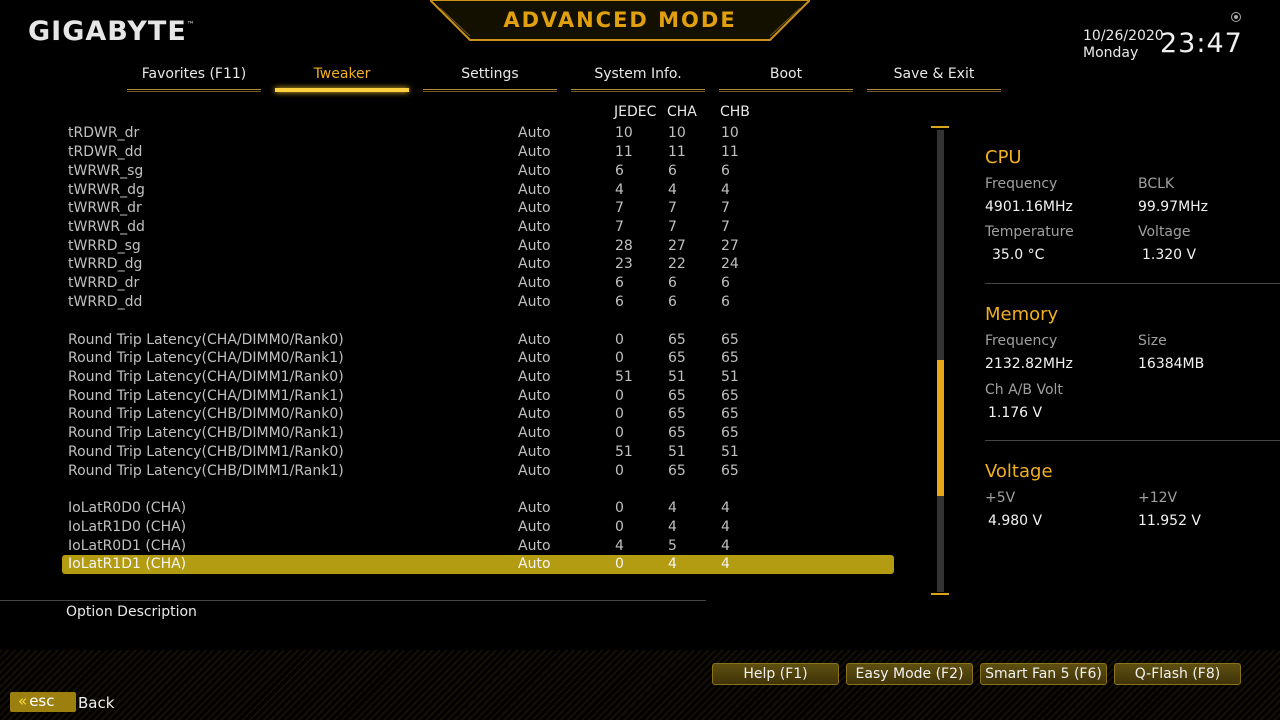 This screenshot has height=720, width=1280. I want to click on settings-icon, so click(1236, 17).